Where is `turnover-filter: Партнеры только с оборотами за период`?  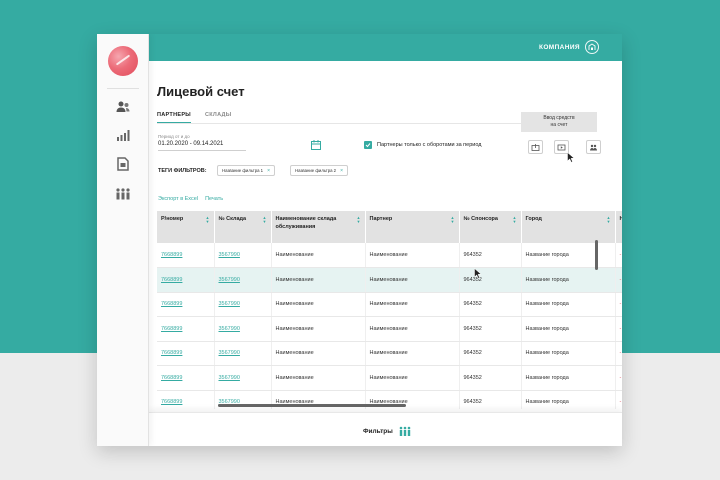 turnover-filter: Партнеры только с оборотами за период is located at coordinates (423, 145).